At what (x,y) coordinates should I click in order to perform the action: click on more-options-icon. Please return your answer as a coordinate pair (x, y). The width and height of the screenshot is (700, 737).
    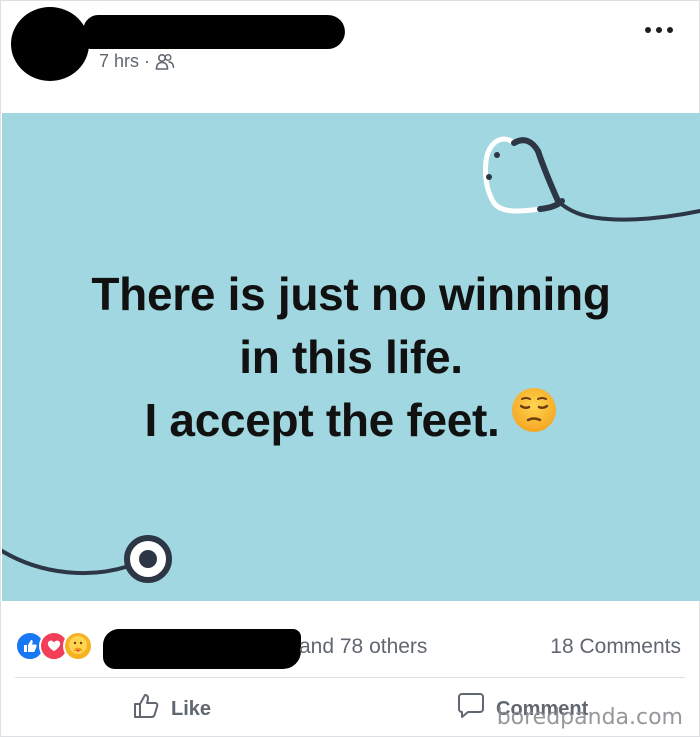
    Looking at the image, I should click on (659, 30).